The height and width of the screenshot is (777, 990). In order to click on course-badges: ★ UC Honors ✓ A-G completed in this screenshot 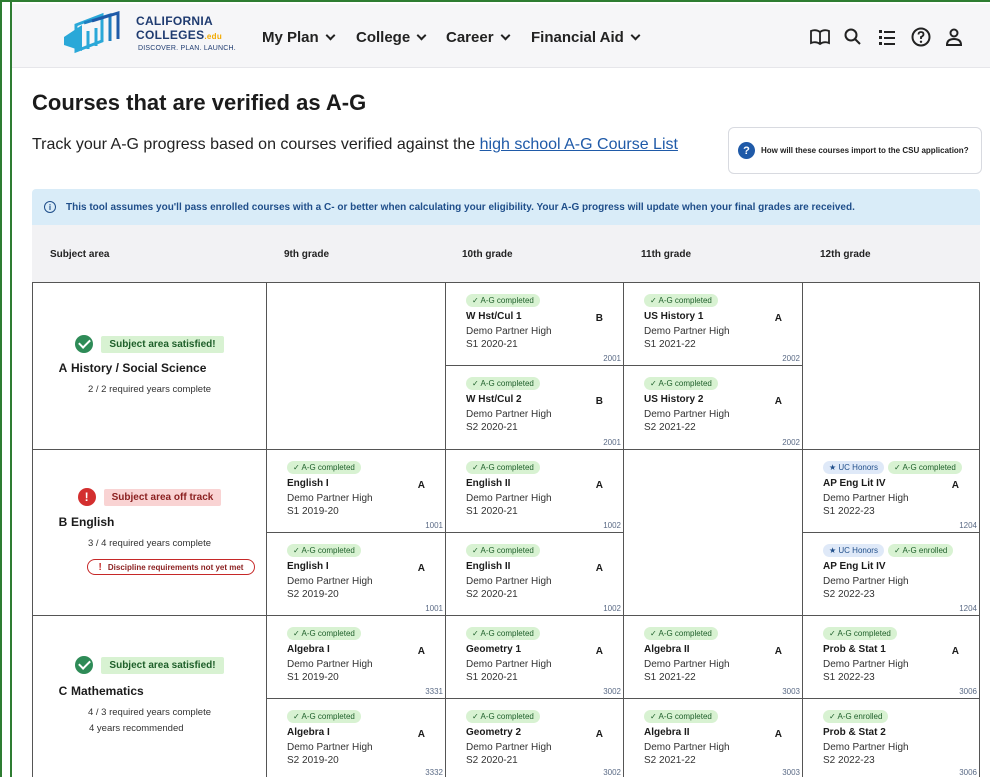, I will do `click(892, 467)`.